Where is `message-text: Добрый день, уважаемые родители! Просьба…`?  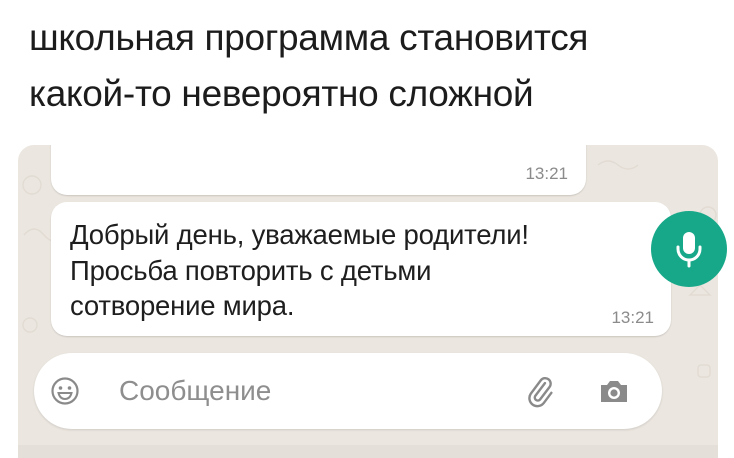 message-text: Добрый день, уважаемые родители! Просьба… is located at coordinates (299, 270).